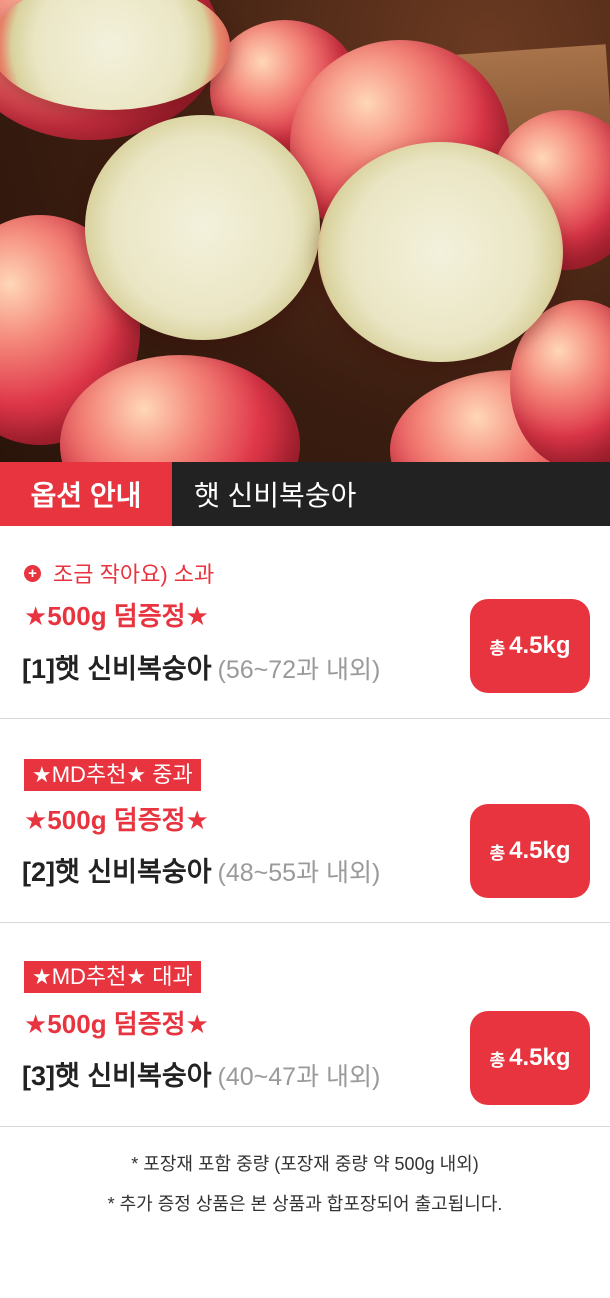  Describe the element at coordinates (299, 873) in the screenshot. I see `option-2-range: (48~55과 내외)` at that location.